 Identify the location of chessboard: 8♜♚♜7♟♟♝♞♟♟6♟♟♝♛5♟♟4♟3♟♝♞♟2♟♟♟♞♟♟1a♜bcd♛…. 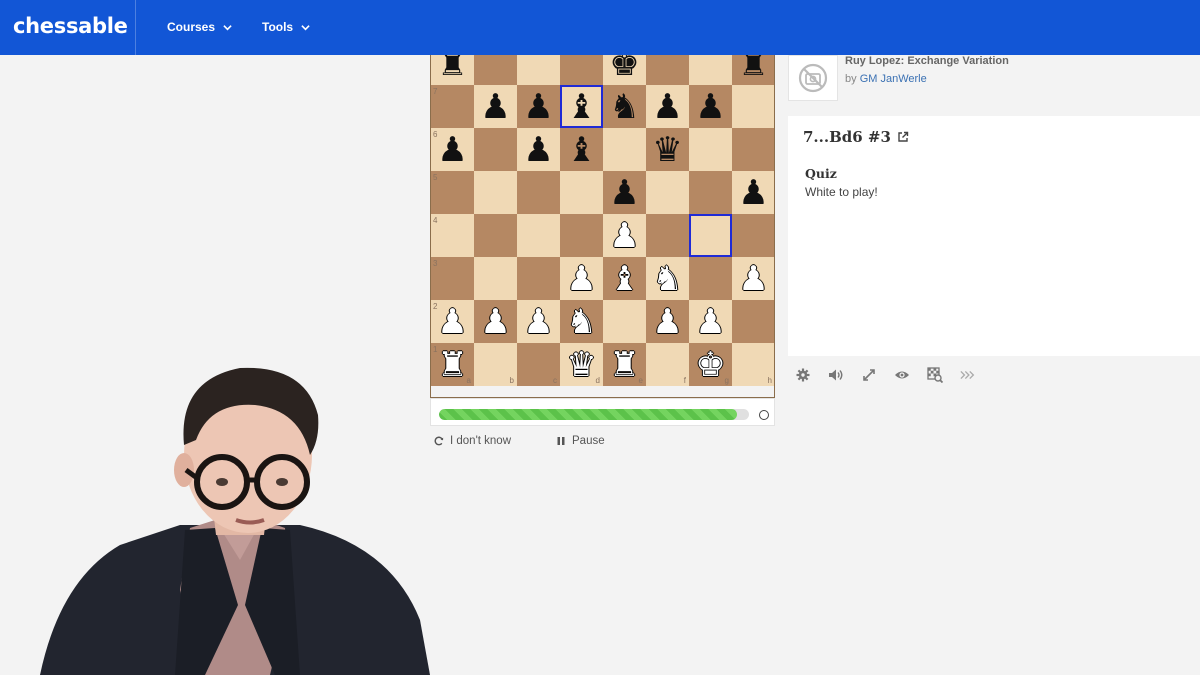
(602, 220).